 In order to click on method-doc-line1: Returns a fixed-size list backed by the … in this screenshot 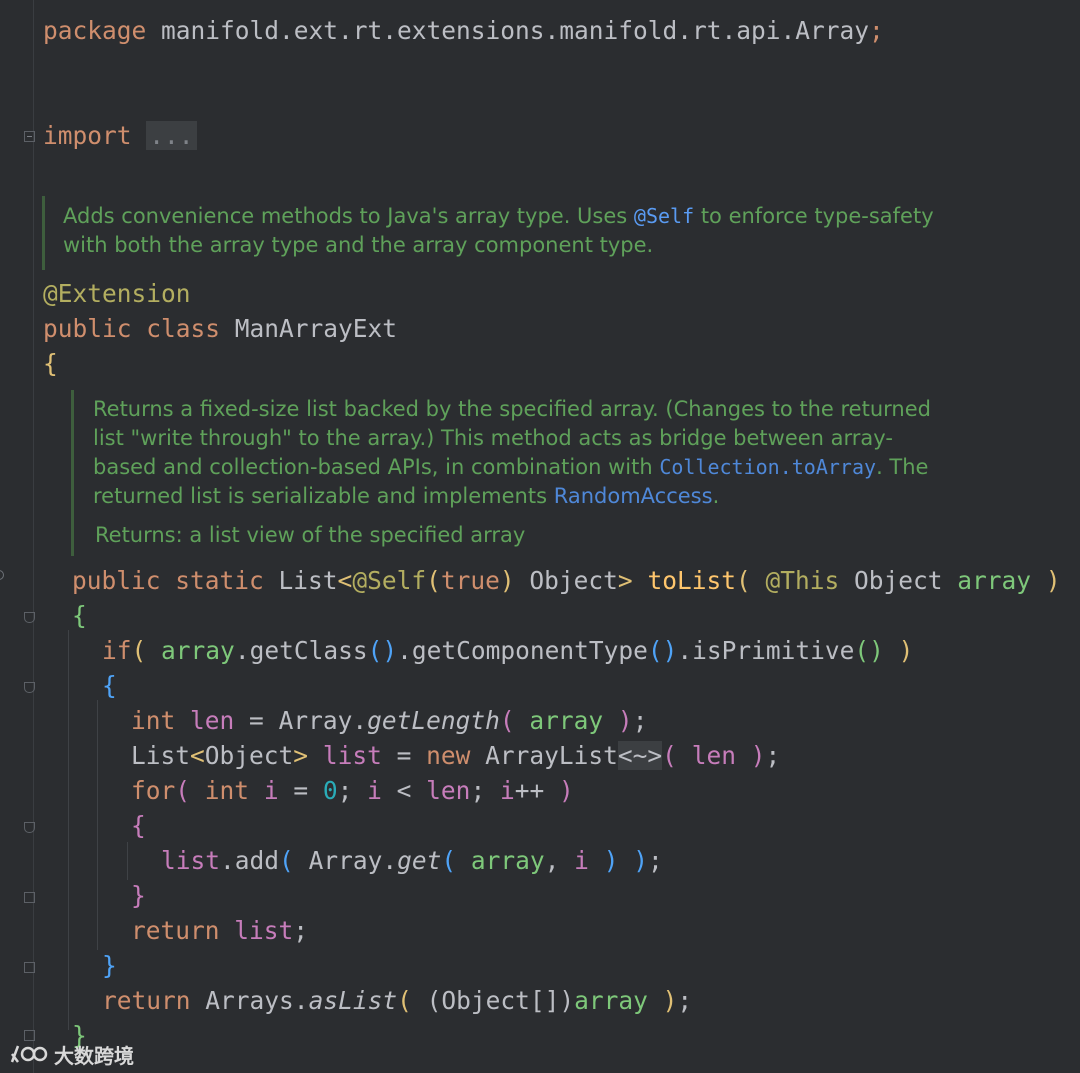, I will do `click(512, 409)`.